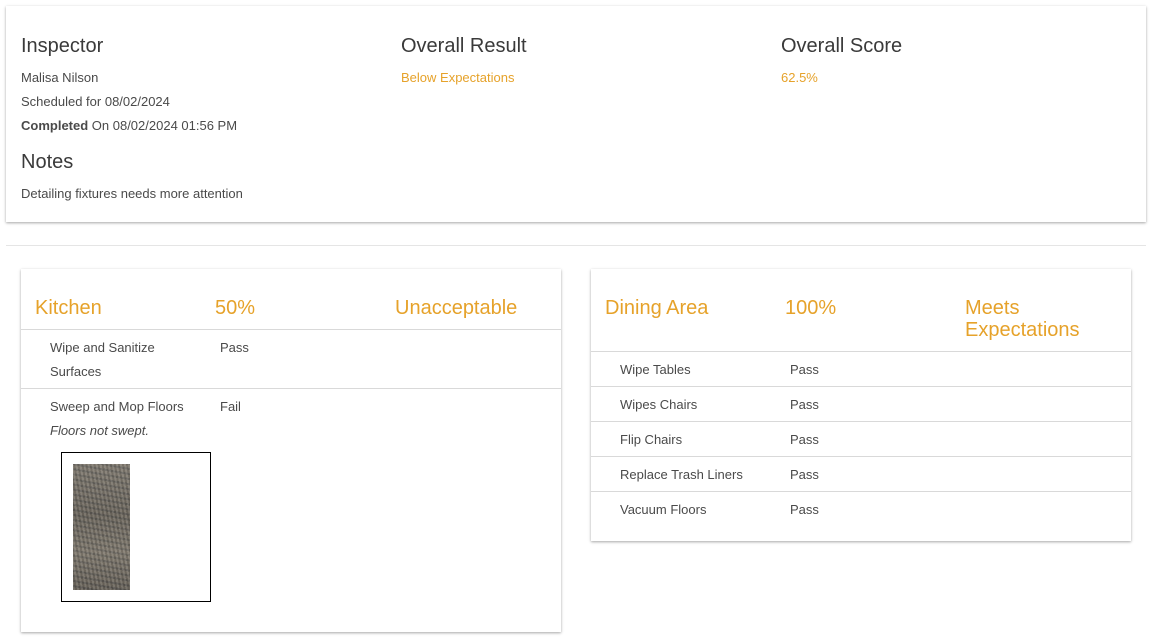 The image size is (1153, 638). Describe the element at coordinates (663, 509) in the screenshot. I see `task-name: Vacuum Floors` at that location.